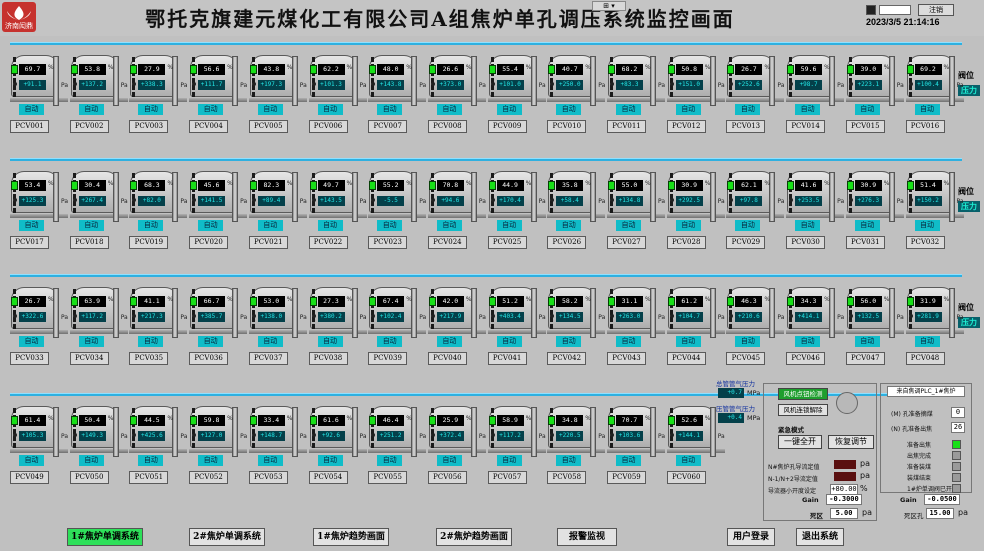 Image resolution: width=984 pixels, height=551 pixels. What do you see at coordinates (29, 477) in the screenshot?
I see `valve-id-button: PCV049` at bounding box center [29, 477].